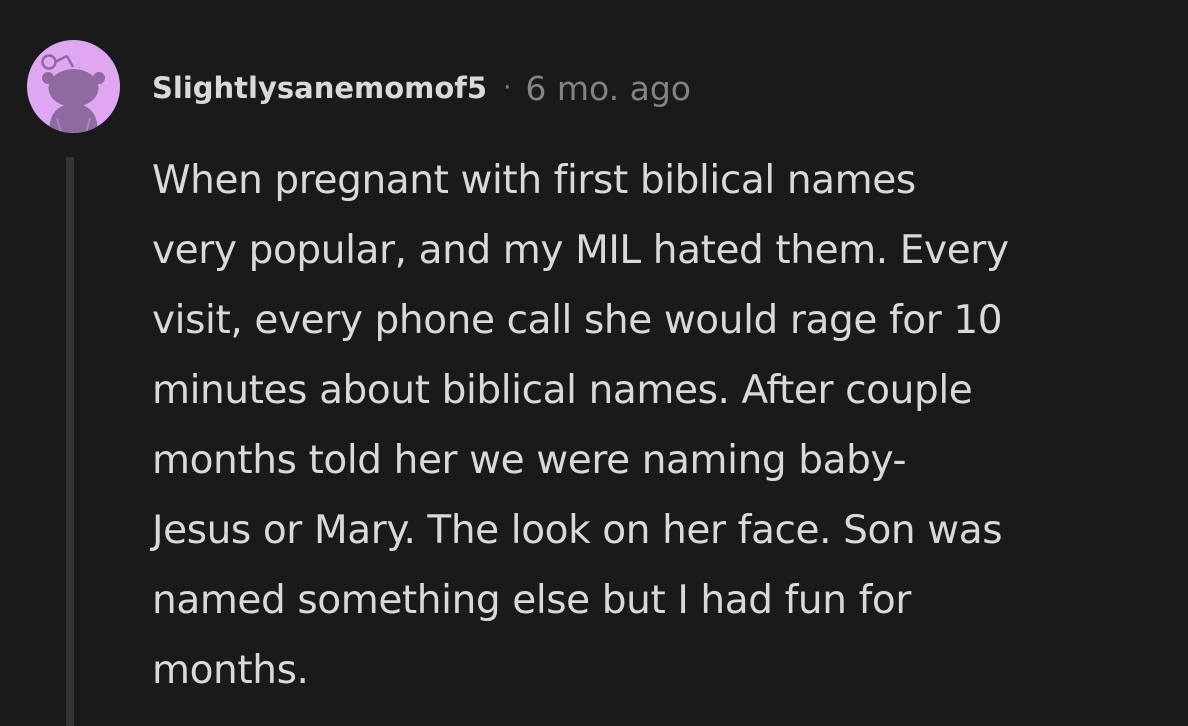 This screenshot has width=1188, height=726. Describe the element at coordinates (319, 88) in the screenshot. I see `username-link: Slightlysanemomof5` at that location.